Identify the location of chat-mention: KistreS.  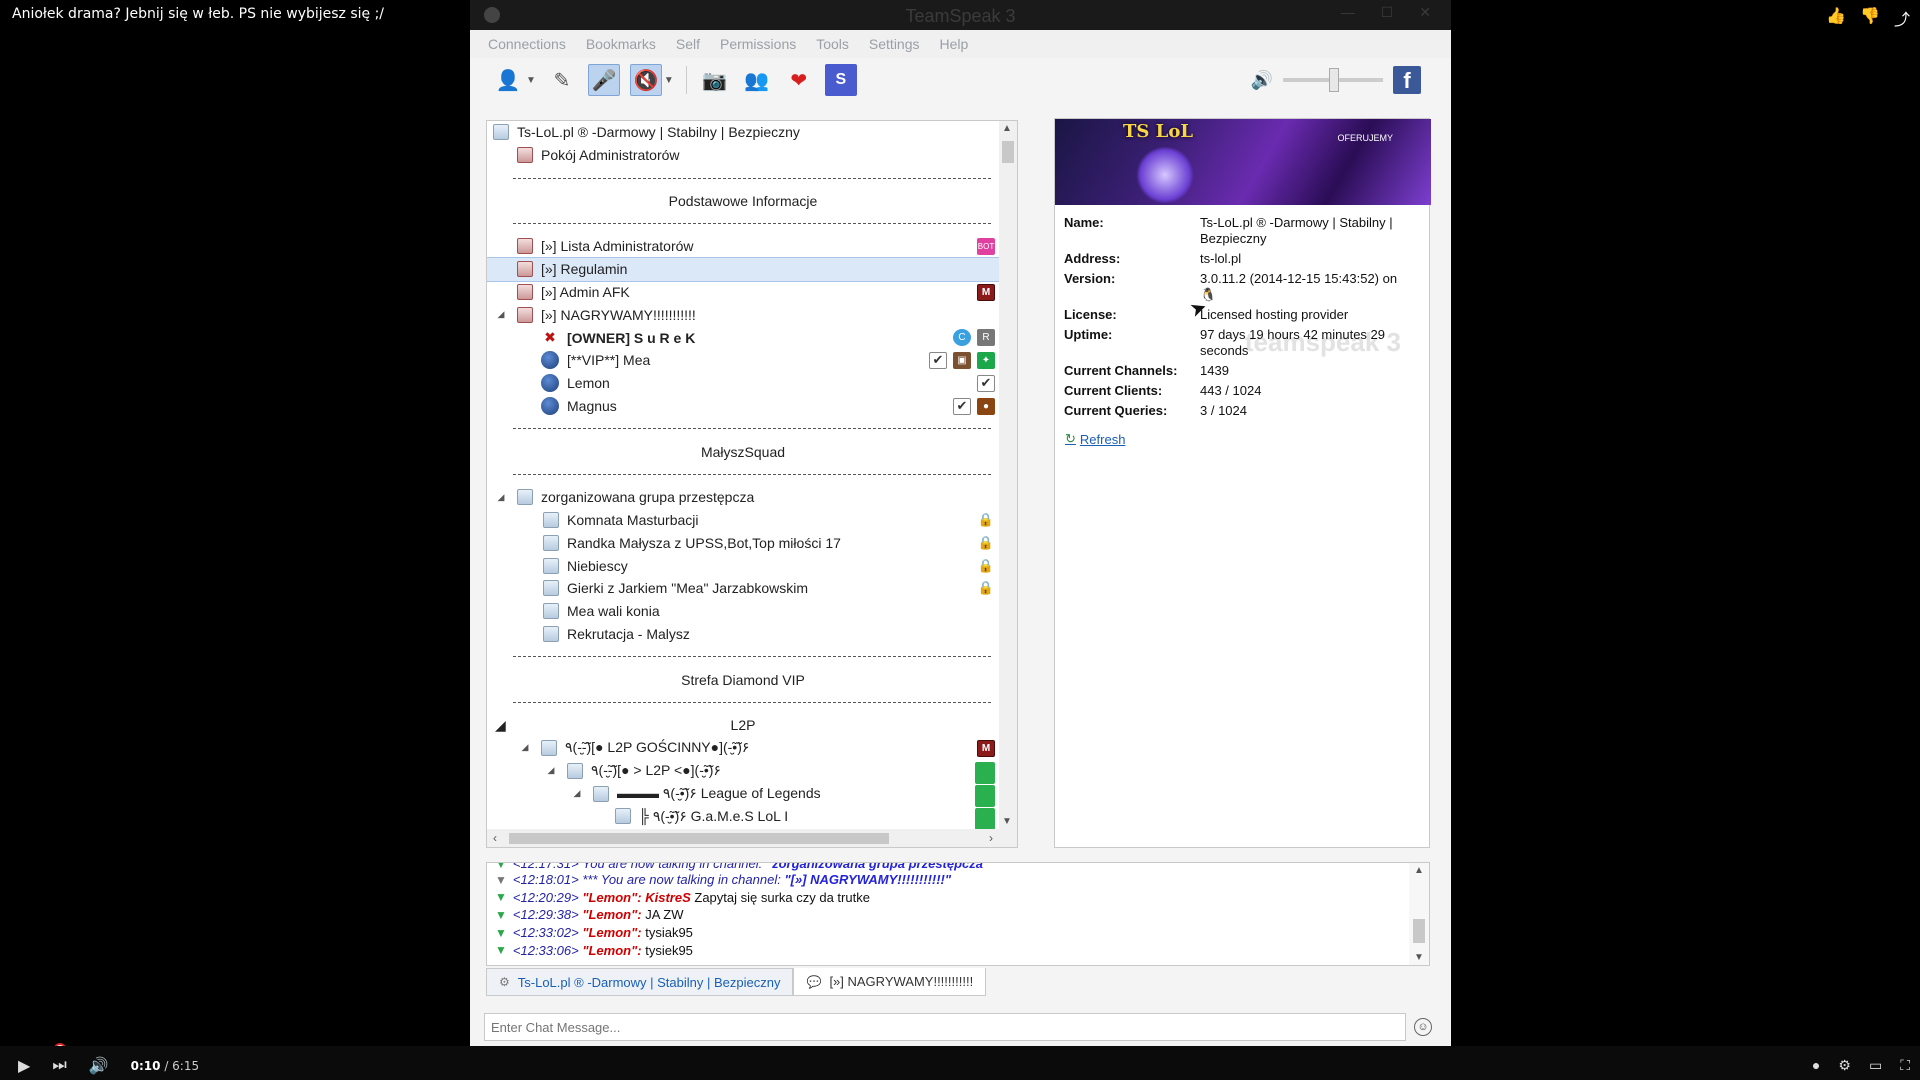
(668, 897).